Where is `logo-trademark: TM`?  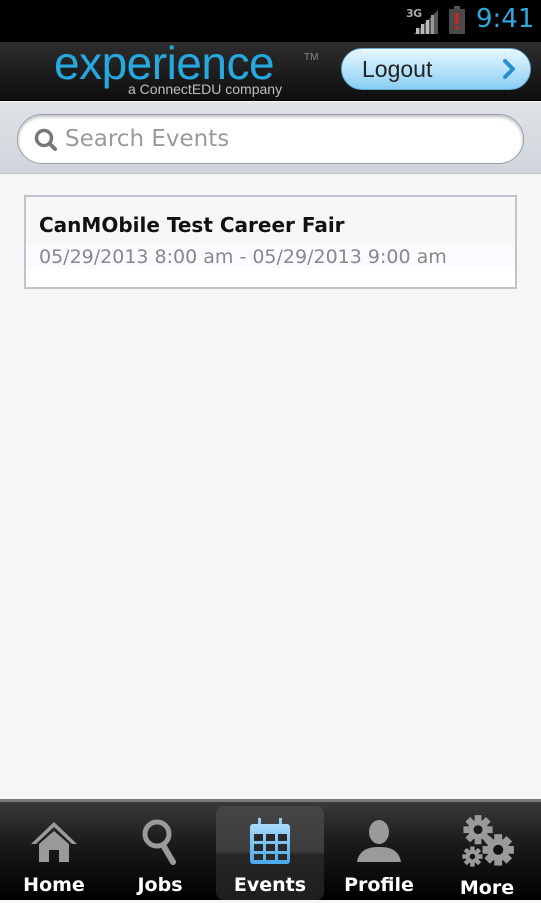 logo-trademark: TM is located at coordinates (311, 57).